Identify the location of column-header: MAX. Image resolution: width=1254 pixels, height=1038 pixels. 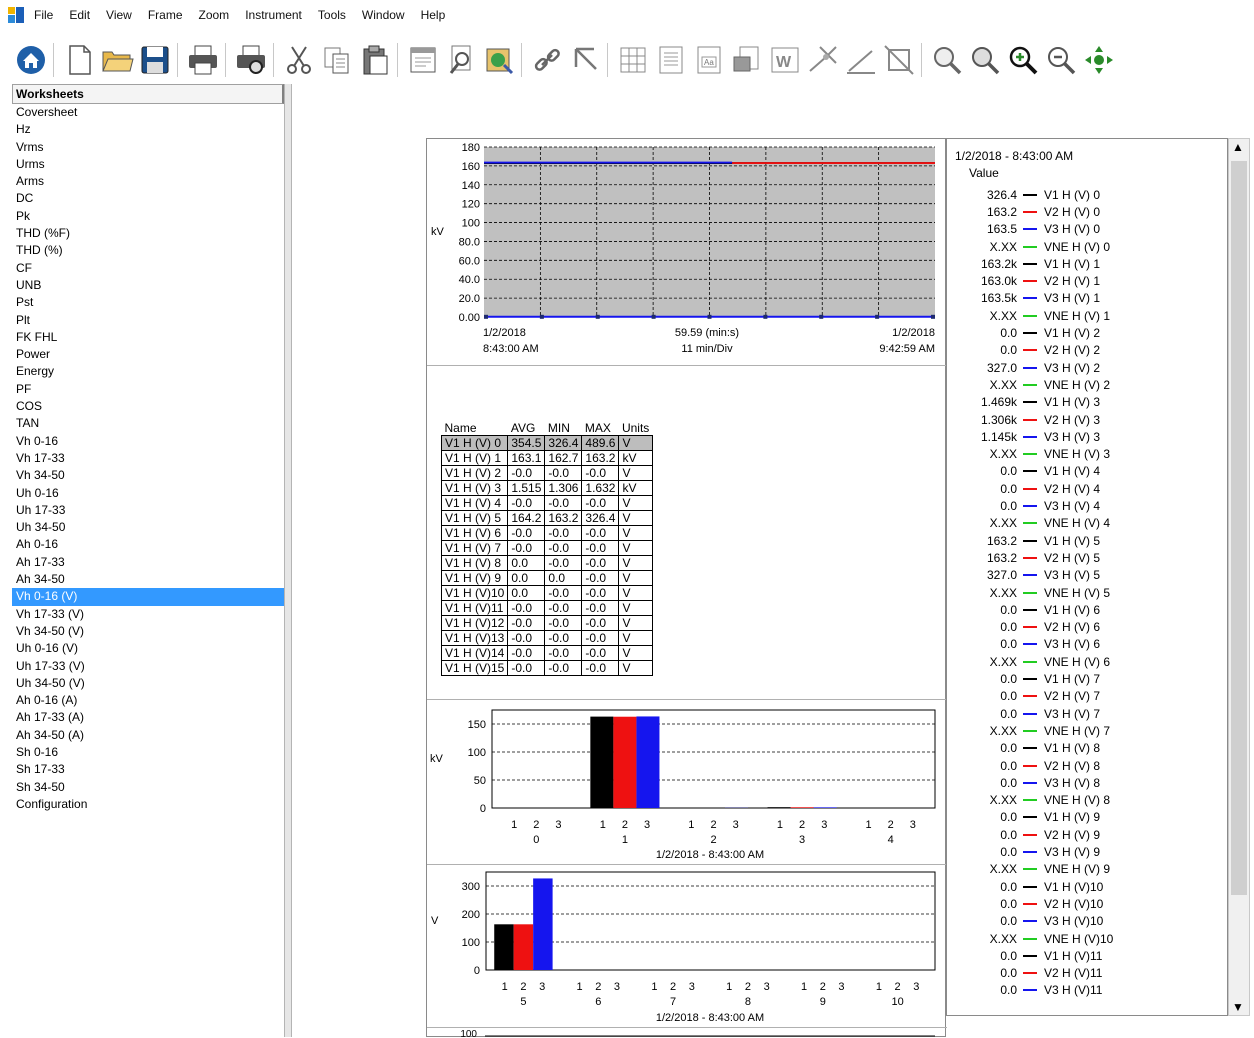
(600, 428).